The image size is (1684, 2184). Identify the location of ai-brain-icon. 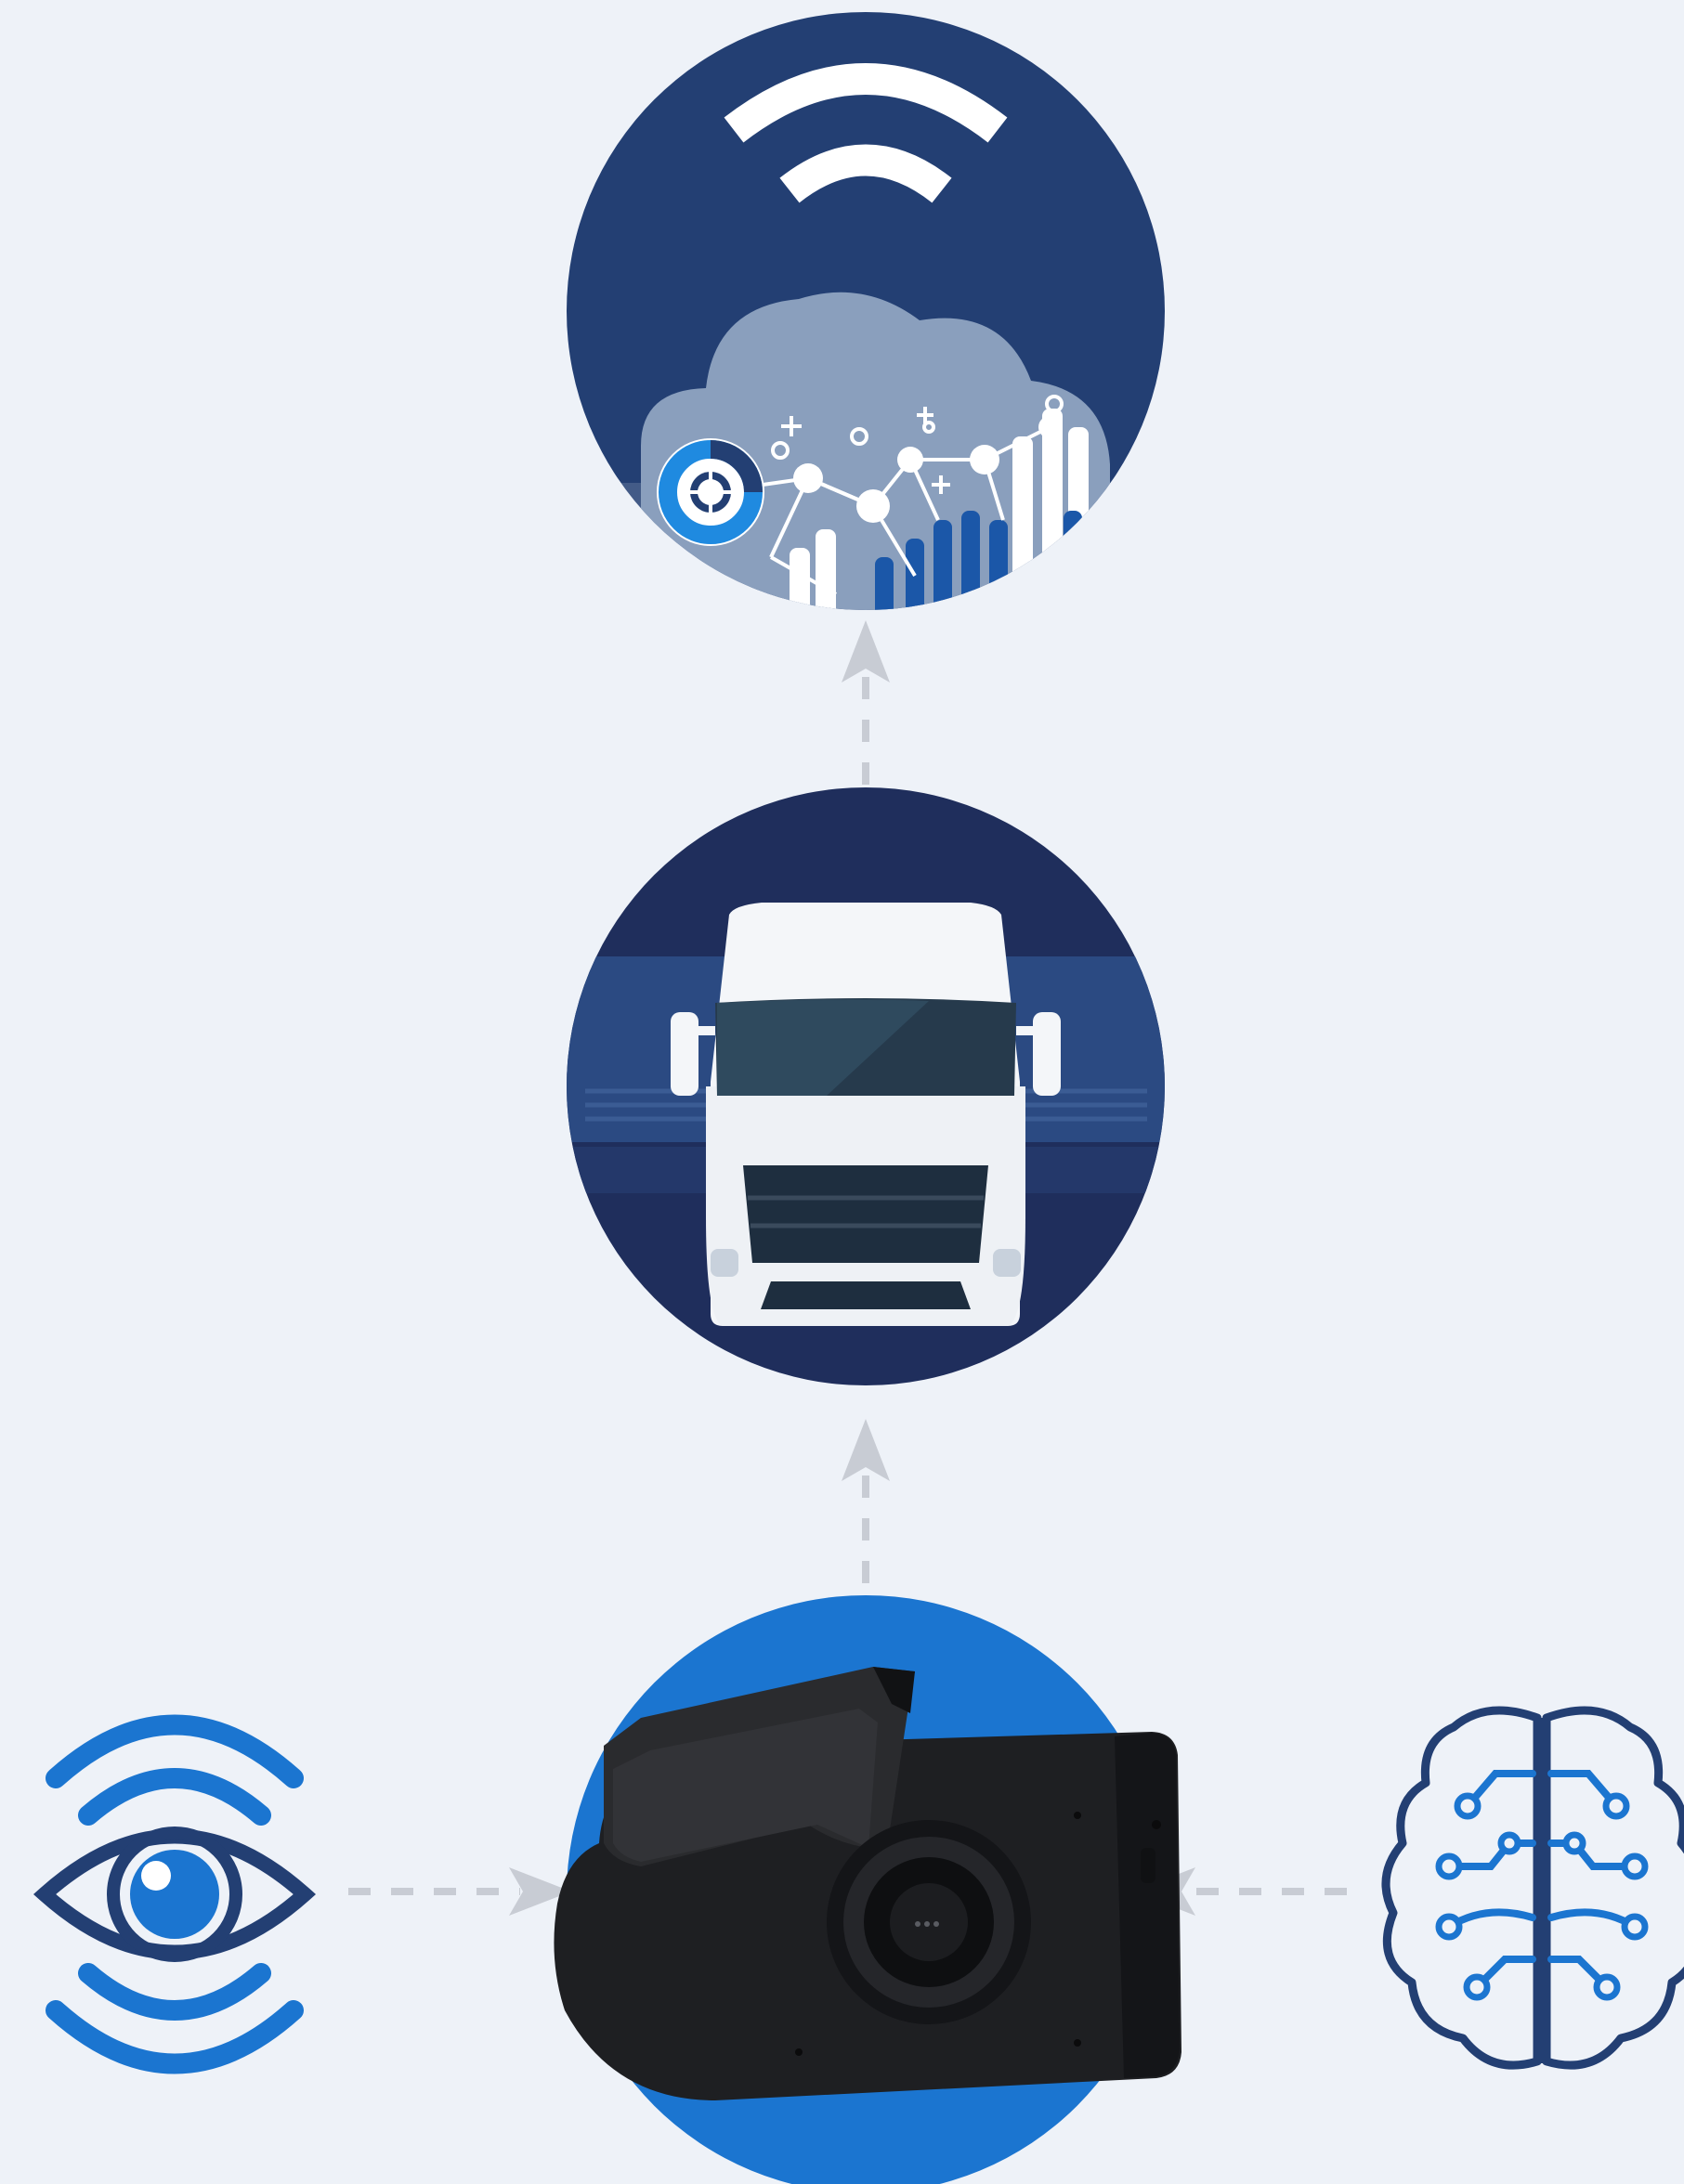
(1533, 1888).